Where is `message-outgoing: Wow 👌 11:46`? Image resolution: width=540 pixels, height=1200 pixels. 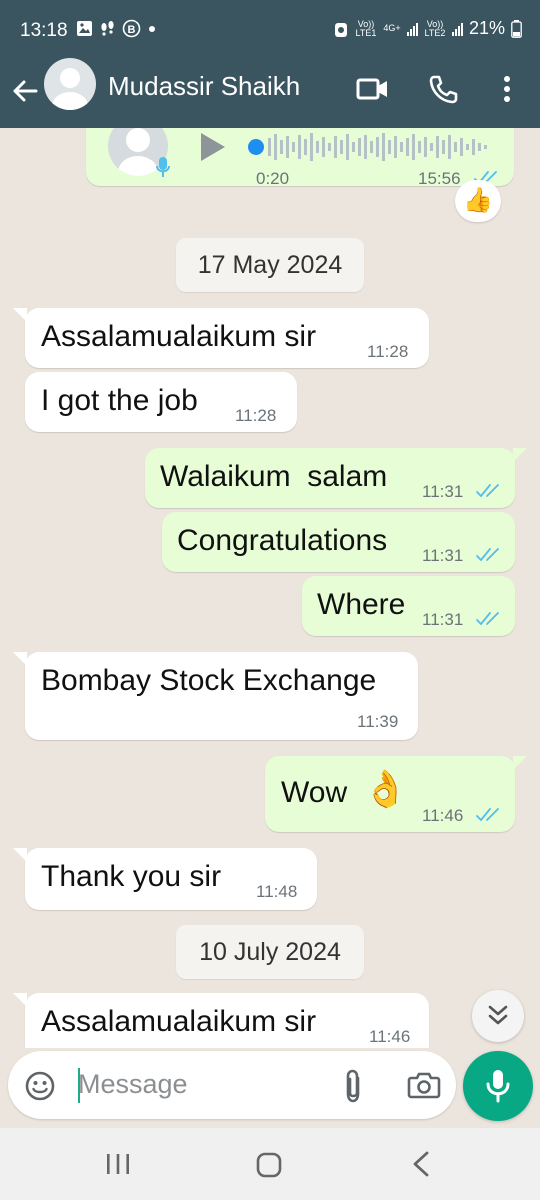
message-outgoing: Wow 👌 11:46 is located at coordinates (396, 794).